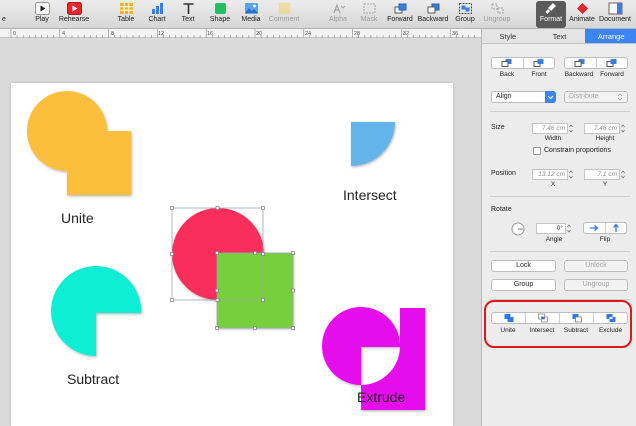 This screenshot has width=636, height=426. What do you see at coordinates (602, 174) in the screenshot?
I see `position-y-field: 7.1 cm` at bounding box center [602, 174].